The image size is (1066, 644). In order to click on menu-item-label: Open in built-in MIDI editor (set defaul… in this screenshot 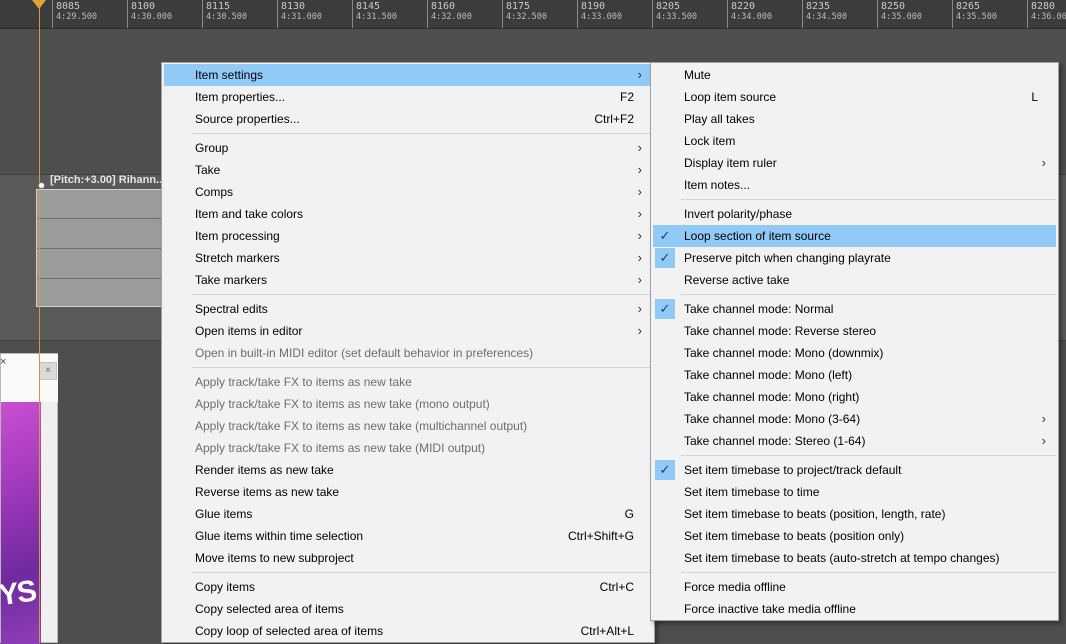, I will do `click(364, 353)`.